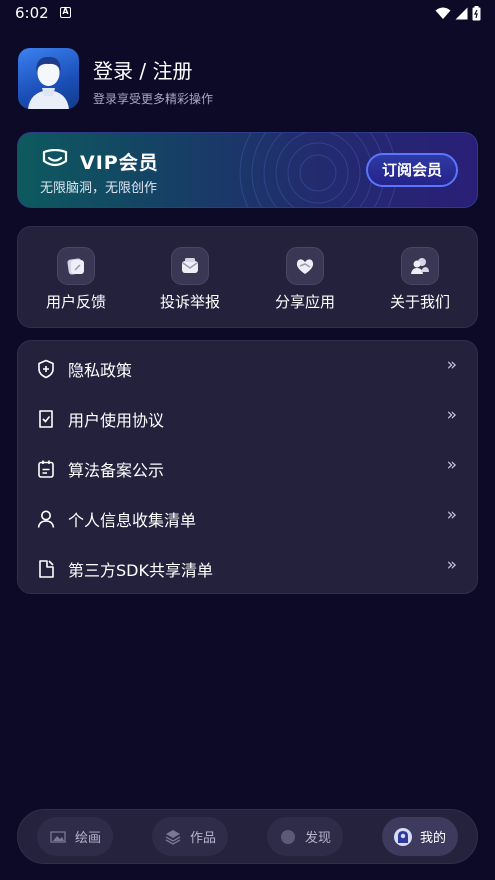  Describe the element at coordinates (412, 170) in the screenshot. I see `subscribe-button: 订阅会员` at that location.